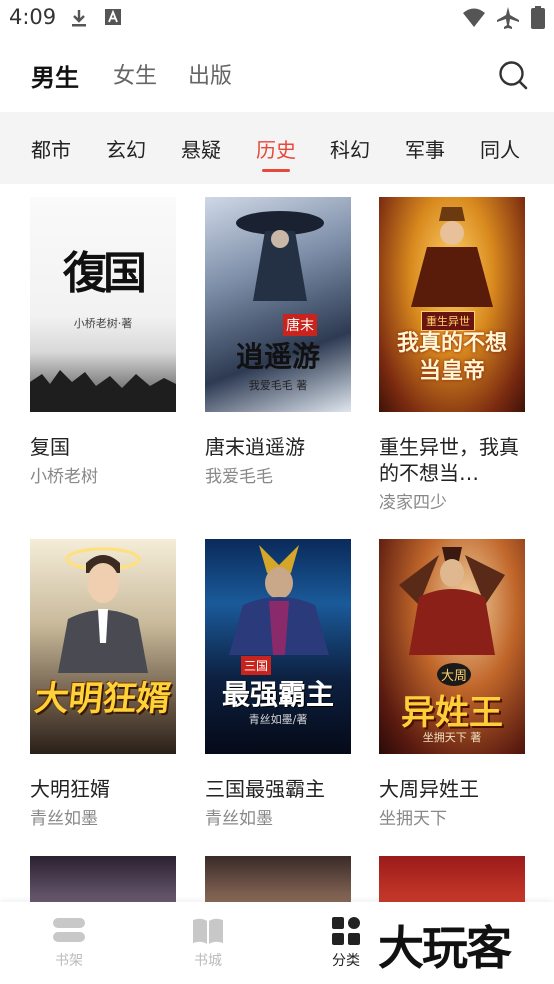 The height and width of the screenshot is (984, 554). What do you see at coordinates (265, 789) in the screenshot?
I see `book-title: 三国最强霸主` at bounding box center [265, 789].